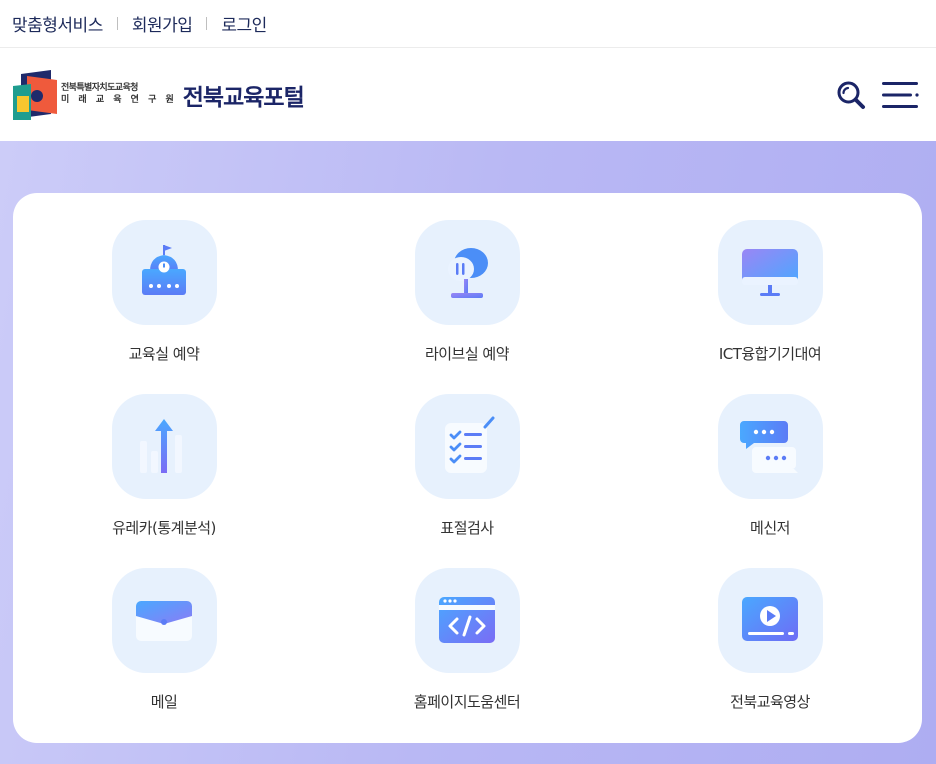 Image resolution: width=936 pixels, height=764 pixels. I want to click on signup-link: 회원가입, so click(162, 23).